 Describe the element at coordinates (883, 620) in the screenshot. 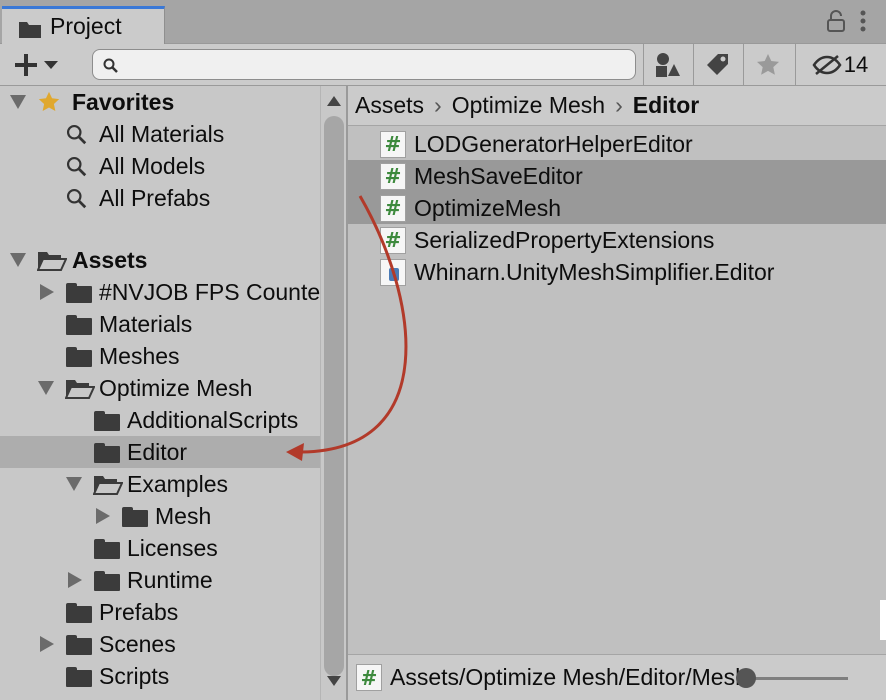

I see `window-edge` at that location.